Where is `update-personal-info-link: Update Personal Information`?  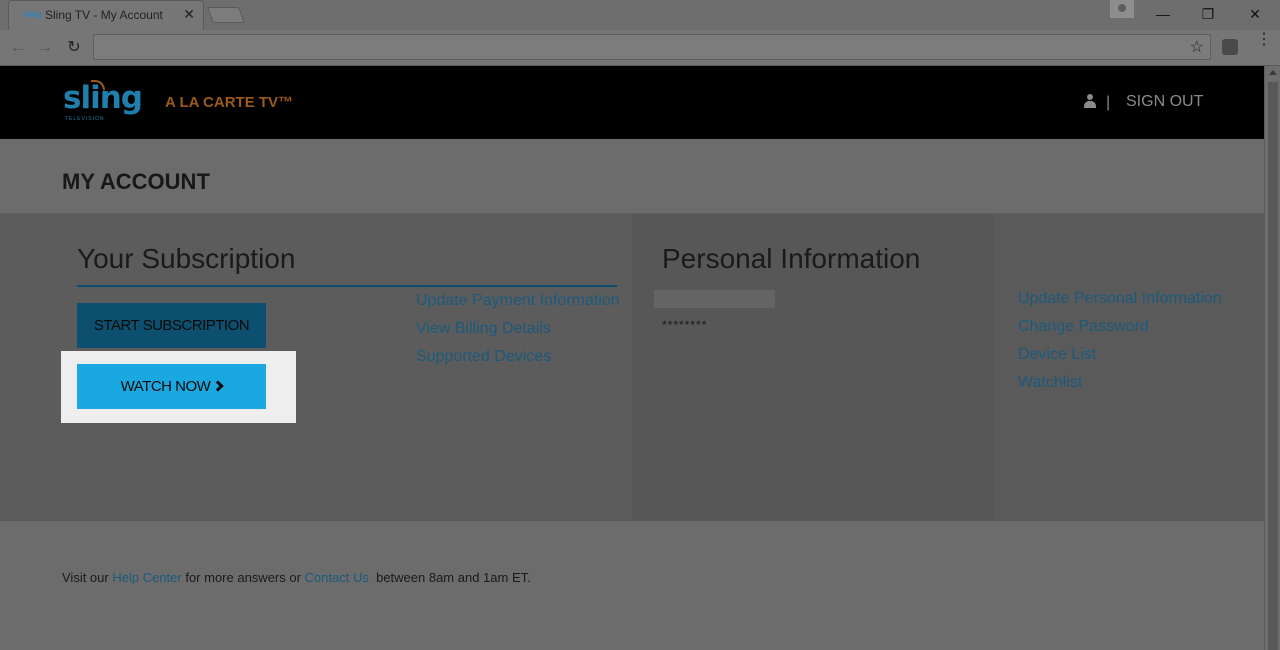 update-personal-info-link: Update Personal Information is located at coordinates (1120, 299).